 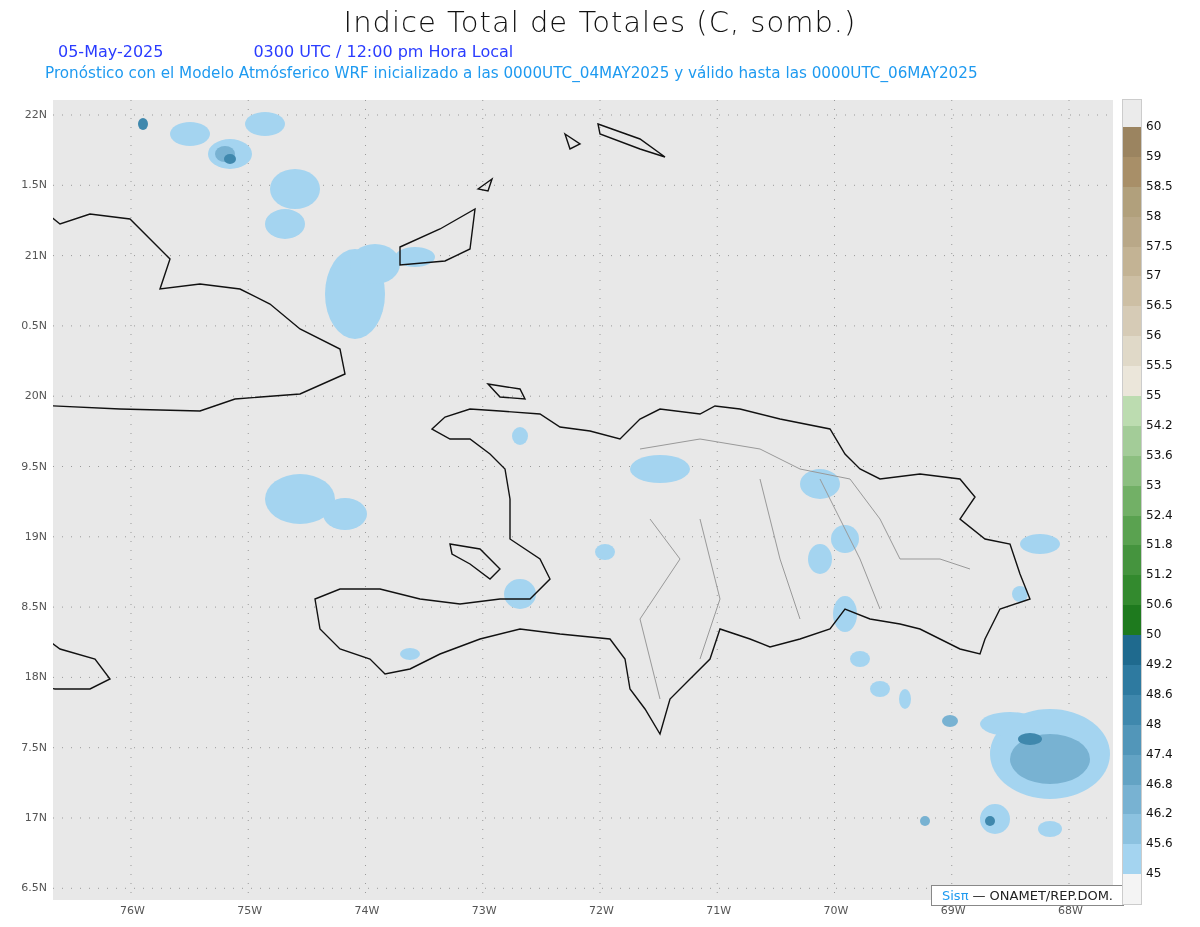 What do you see at coordinates (1159, 664) in the screenshot?
I see `color-scale-label: 49.2` at bounding box center [1159, 664].